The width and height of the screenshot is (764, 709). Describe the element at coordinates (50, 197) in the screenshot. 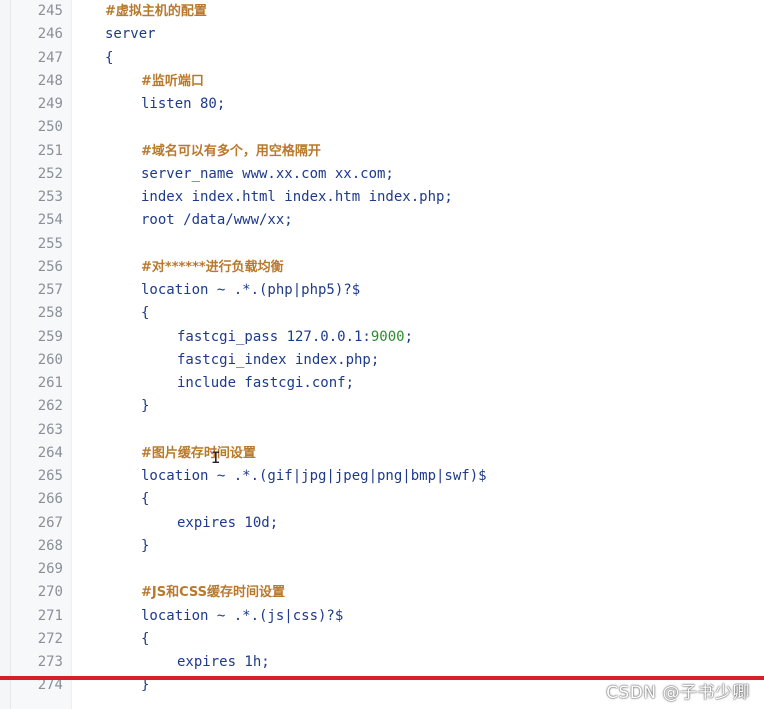

I see `line-number: 253` at that location.